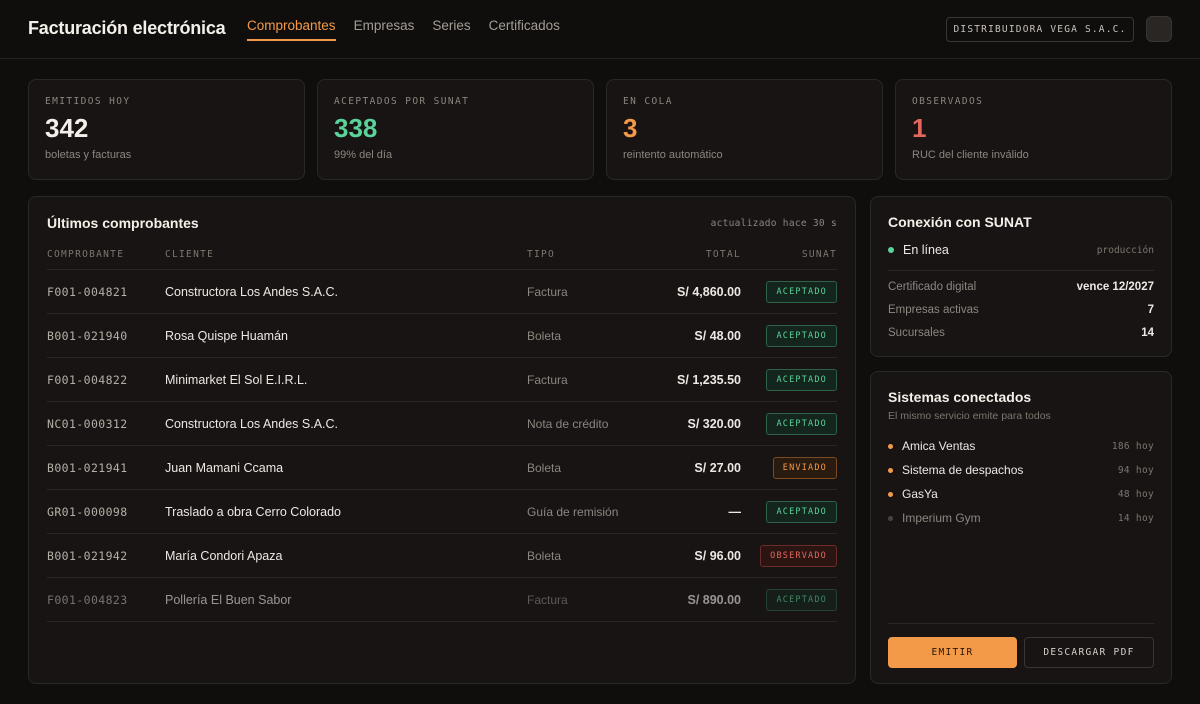 The width and height of the screenshot is (1200, 704). Describe the element at coordinates (573, 512) in the screenshot. I see `document-type: Guía de remisión` at that location.